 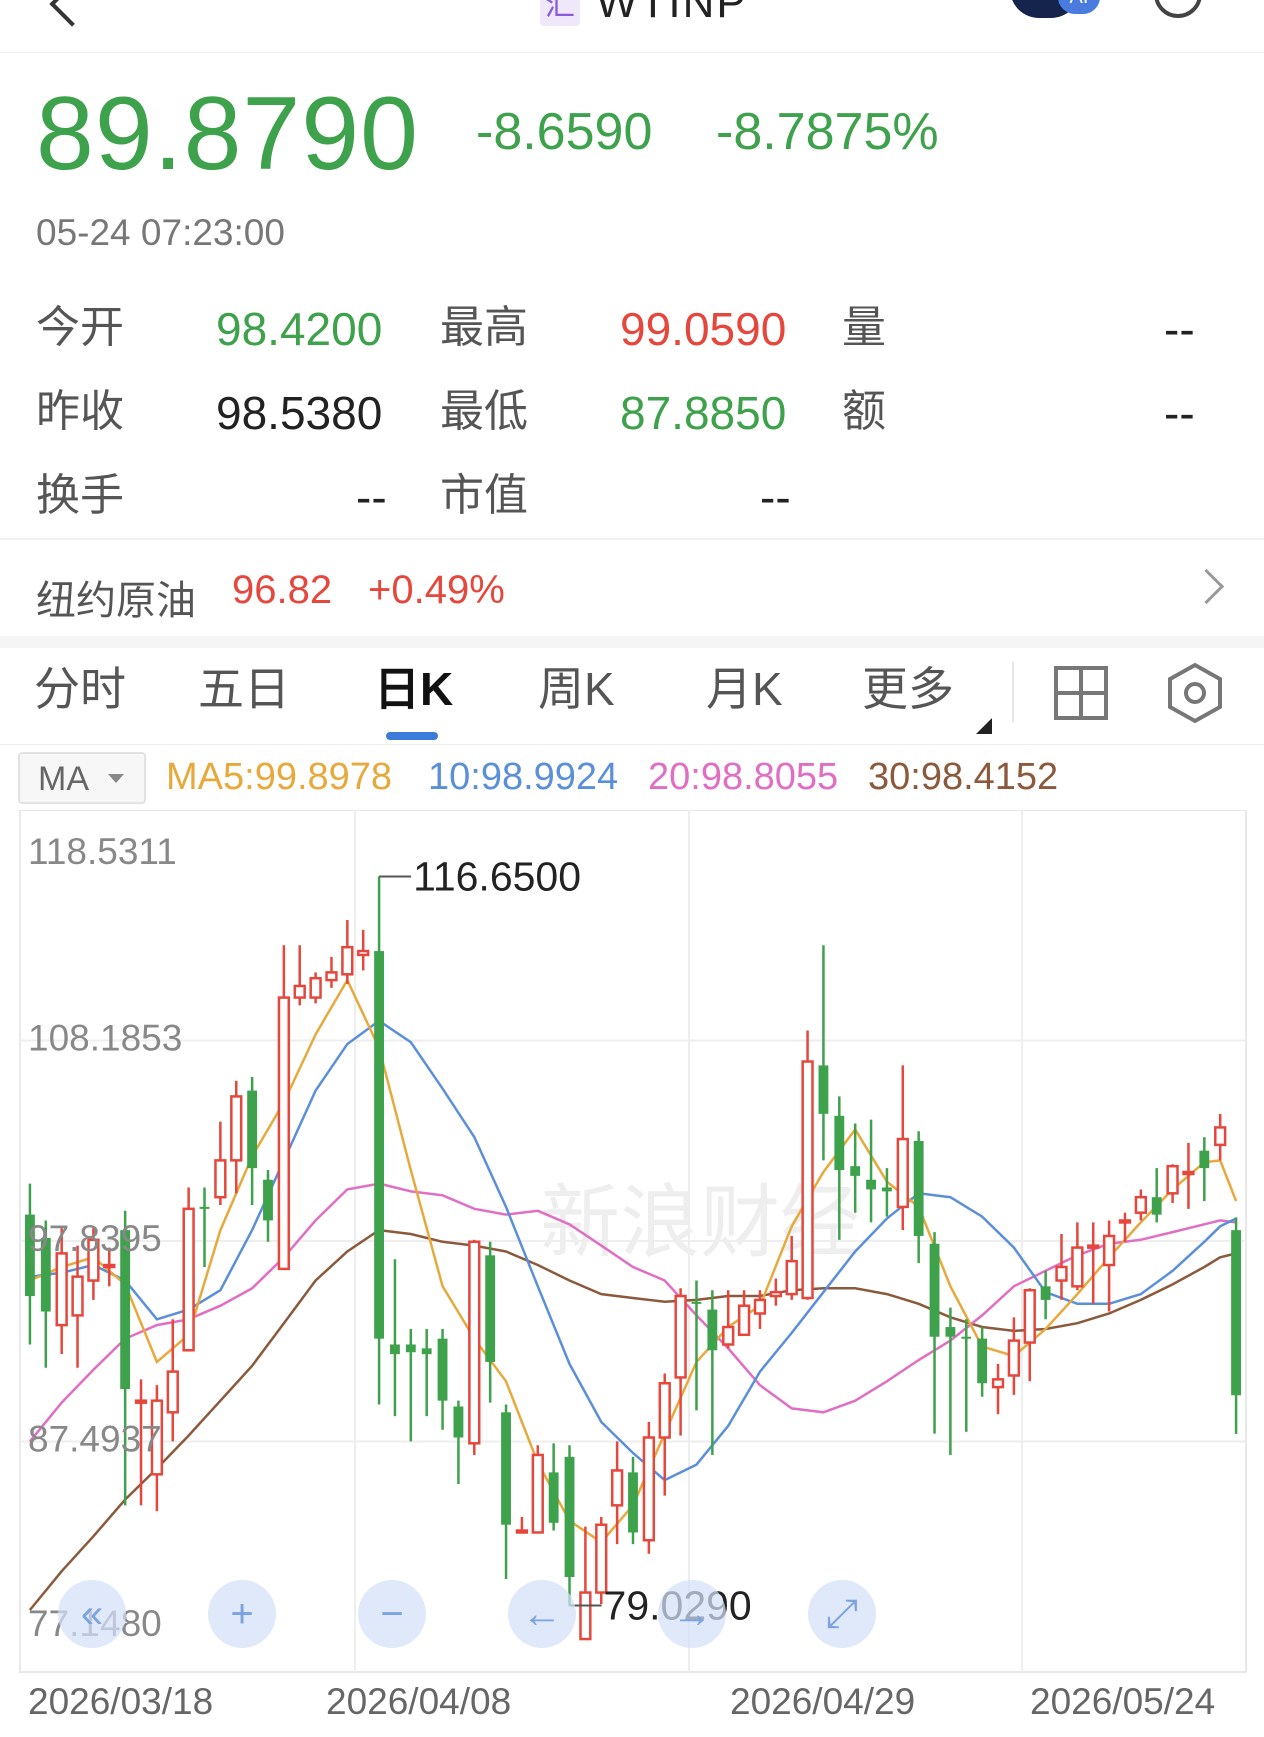 I want to click on scroll-left-button: ←, so click(x=542, y=1614).